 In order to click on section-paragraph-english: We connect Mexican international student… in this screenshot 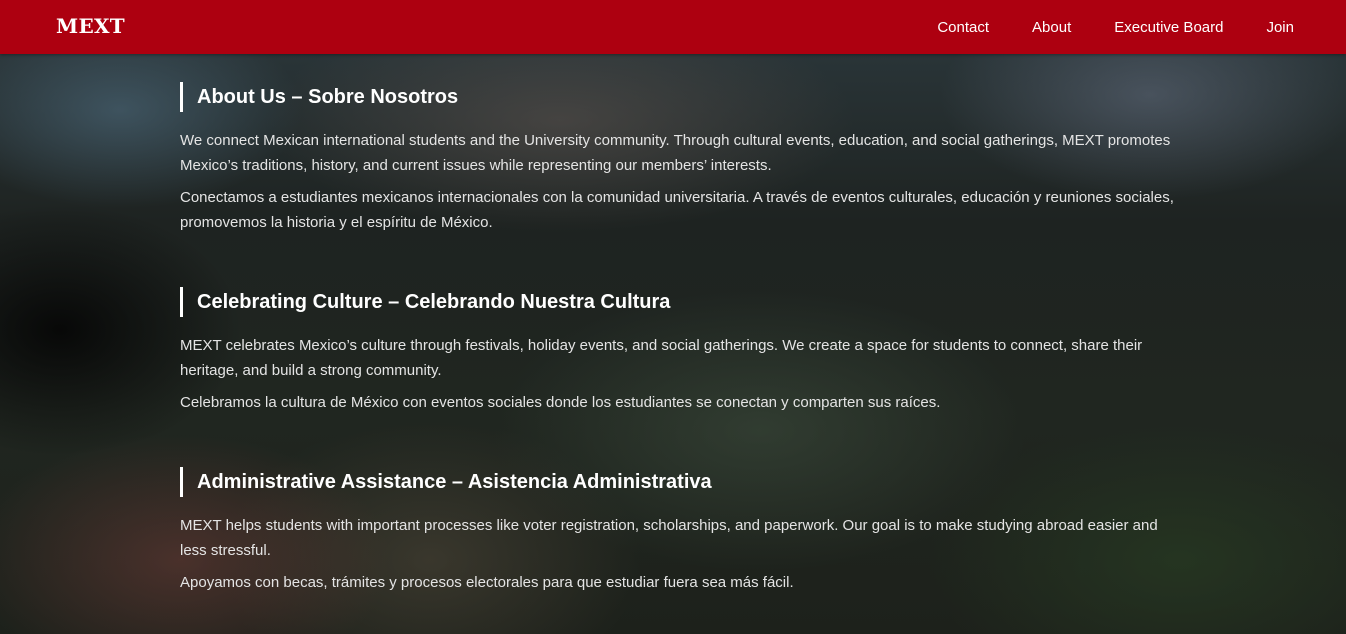, I will do `click(675, 153)`.